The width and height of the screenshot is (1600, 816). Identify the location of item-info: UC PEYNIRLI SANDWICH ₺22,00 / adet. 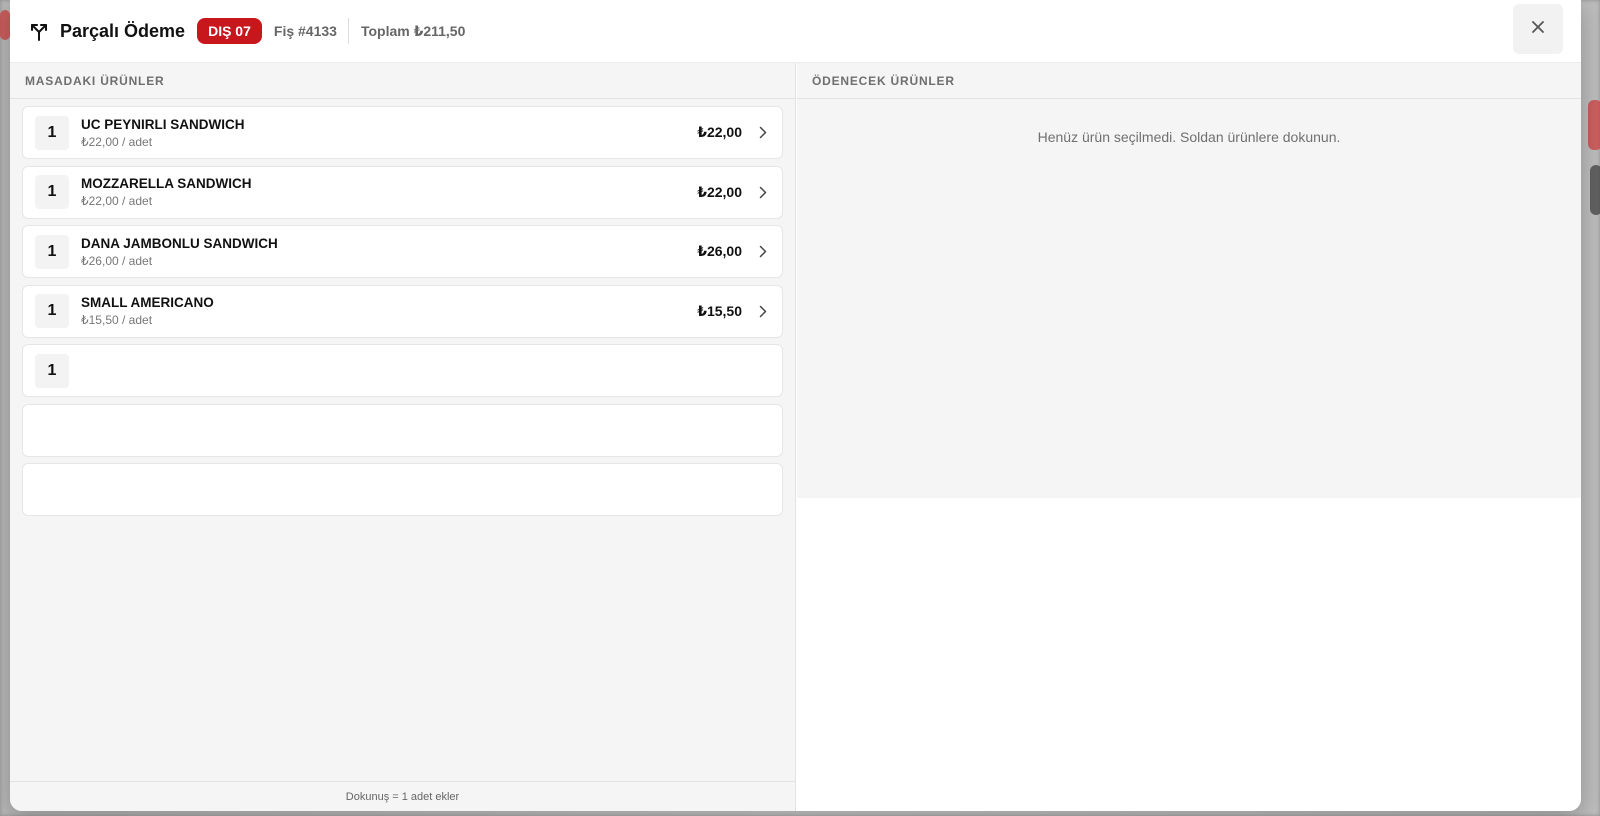
(389, 133).